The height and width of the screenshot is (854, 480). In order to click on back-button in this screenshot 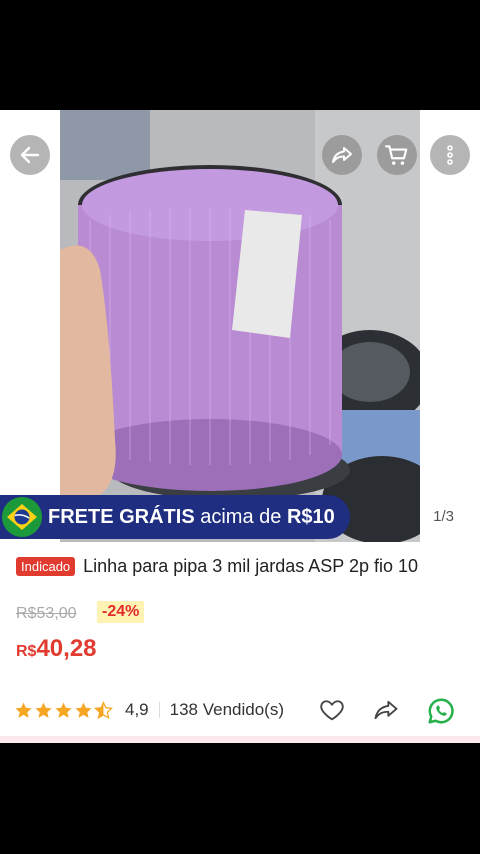, I will do `click(30, 155)`.